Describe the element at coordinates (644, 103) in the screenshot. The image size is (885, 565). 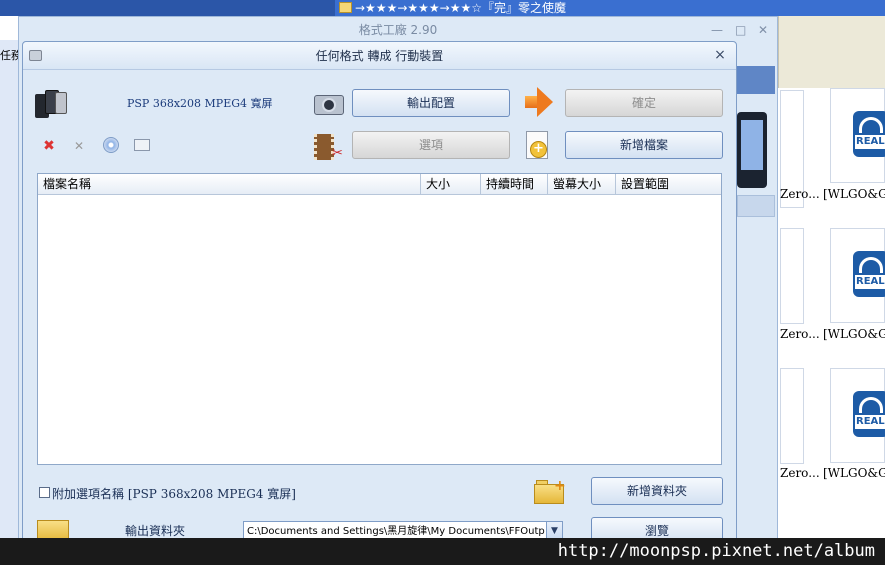
I see `ok-button: 確定` at that location.